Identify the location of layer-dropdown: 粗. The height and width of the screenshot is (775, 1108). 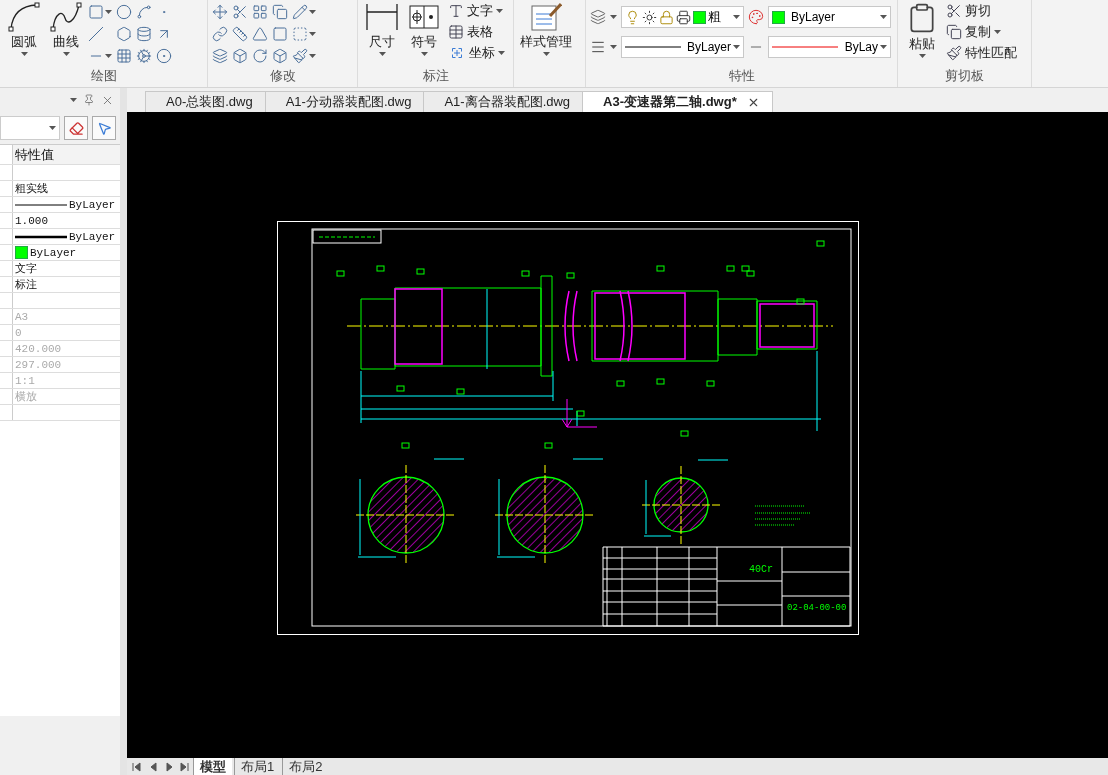
(682, 17).